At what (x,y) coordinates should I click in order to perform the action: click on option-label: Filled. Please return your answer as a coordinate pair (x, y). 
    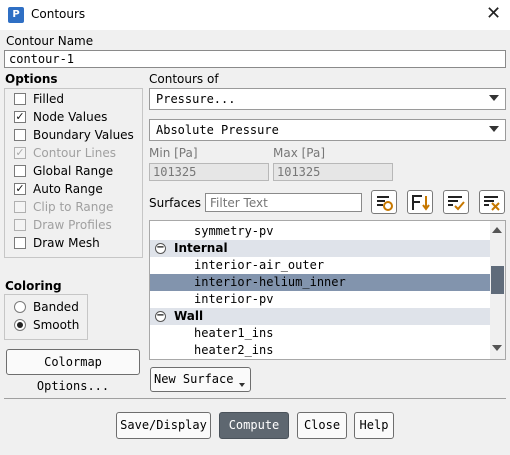
    Looking at the image, I should click on (49, 99).